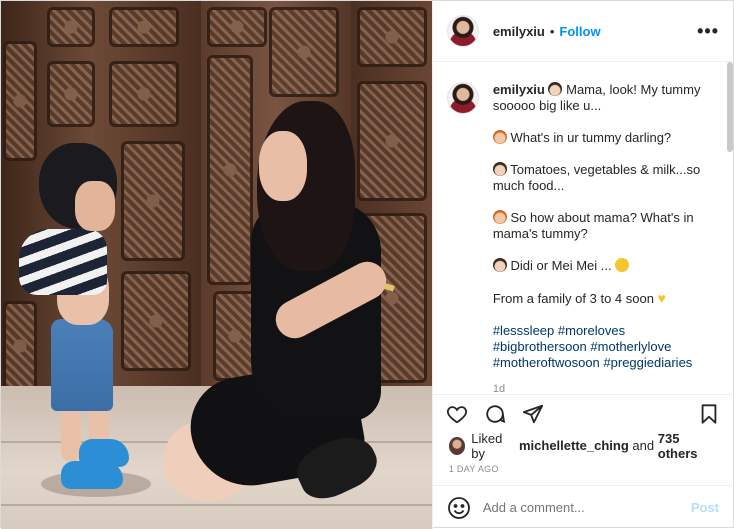 The width and height of the screenshot is (734, 529). Describe the element at coordinates (457, 445) in the screenshot. I see `liker-avatar` at that location.